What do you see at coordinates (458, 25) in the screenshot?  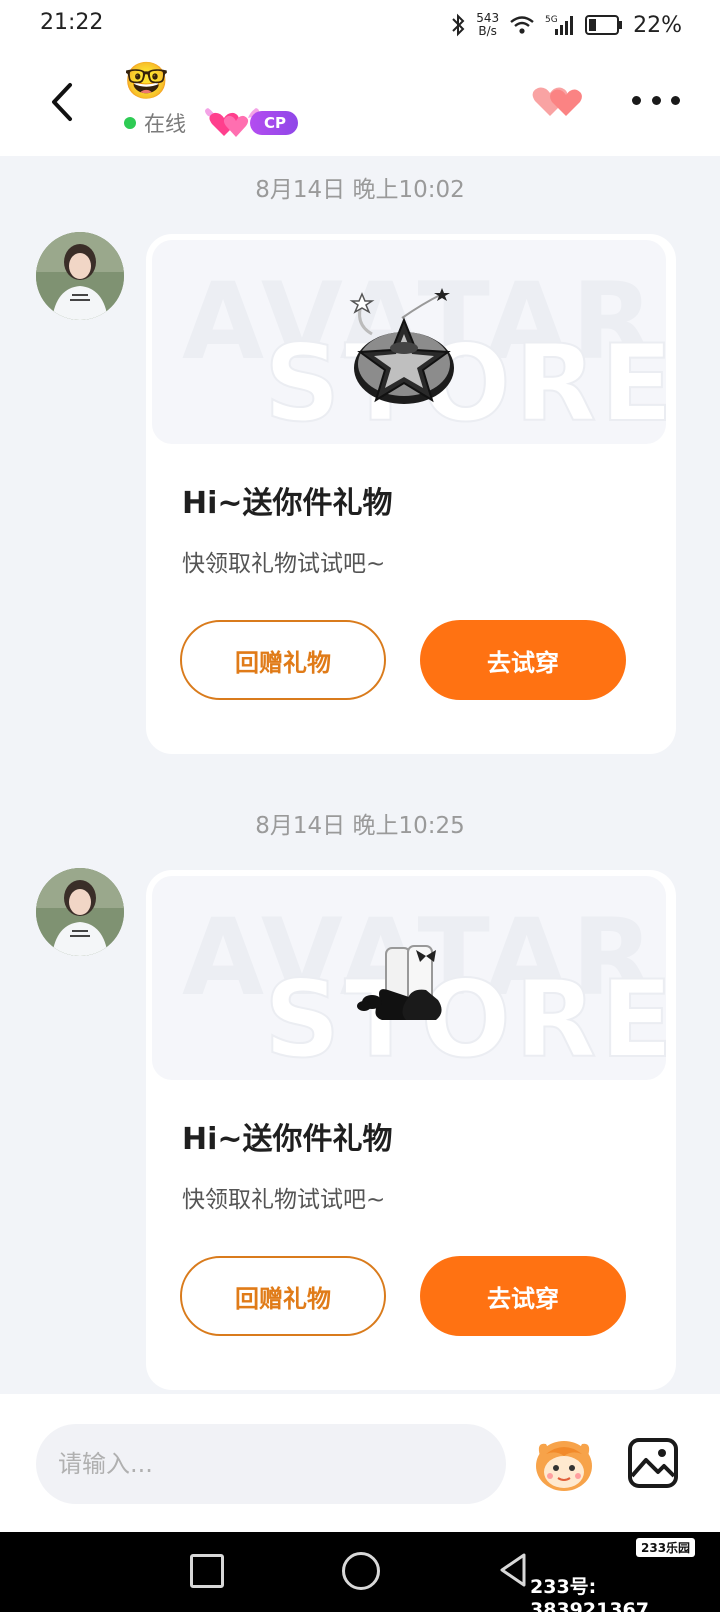 I see `bluetooth-icon` at bounding box center [458, 25].